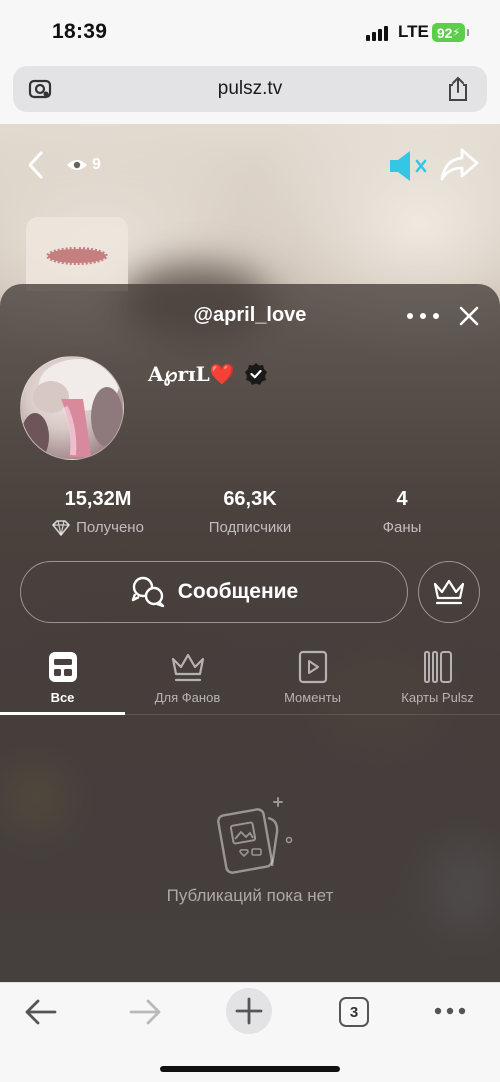 The width and height of the screenshot is (500, 1082). I want to click on photo-cards-icon, so click(255, 835).